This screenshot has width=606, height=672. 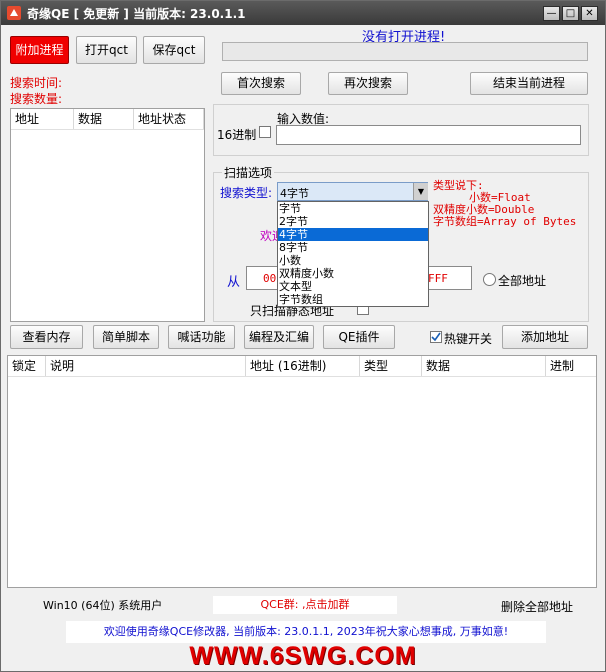 What do you see at coordinates (305, 605) in the screenshot?
I see `qq-group-link: QCE群: ,点击加群` at bounding box center [305, 605].